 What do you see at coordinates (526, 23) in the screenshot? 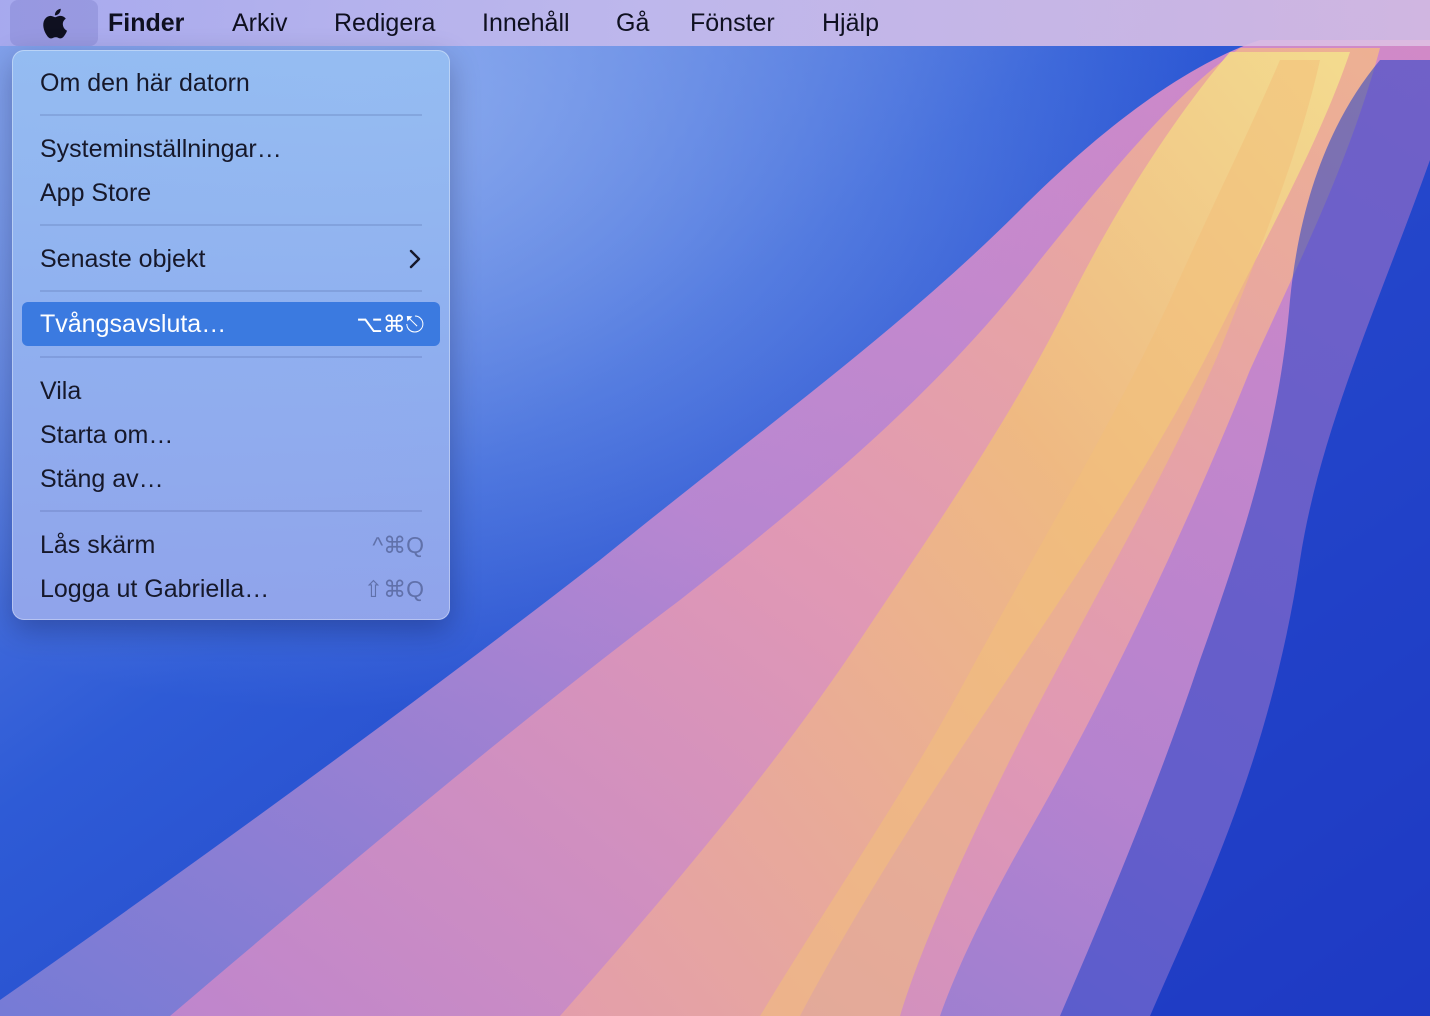
I see `menubar-item-innehall: Innehåll` at bounding box center [526, 23].